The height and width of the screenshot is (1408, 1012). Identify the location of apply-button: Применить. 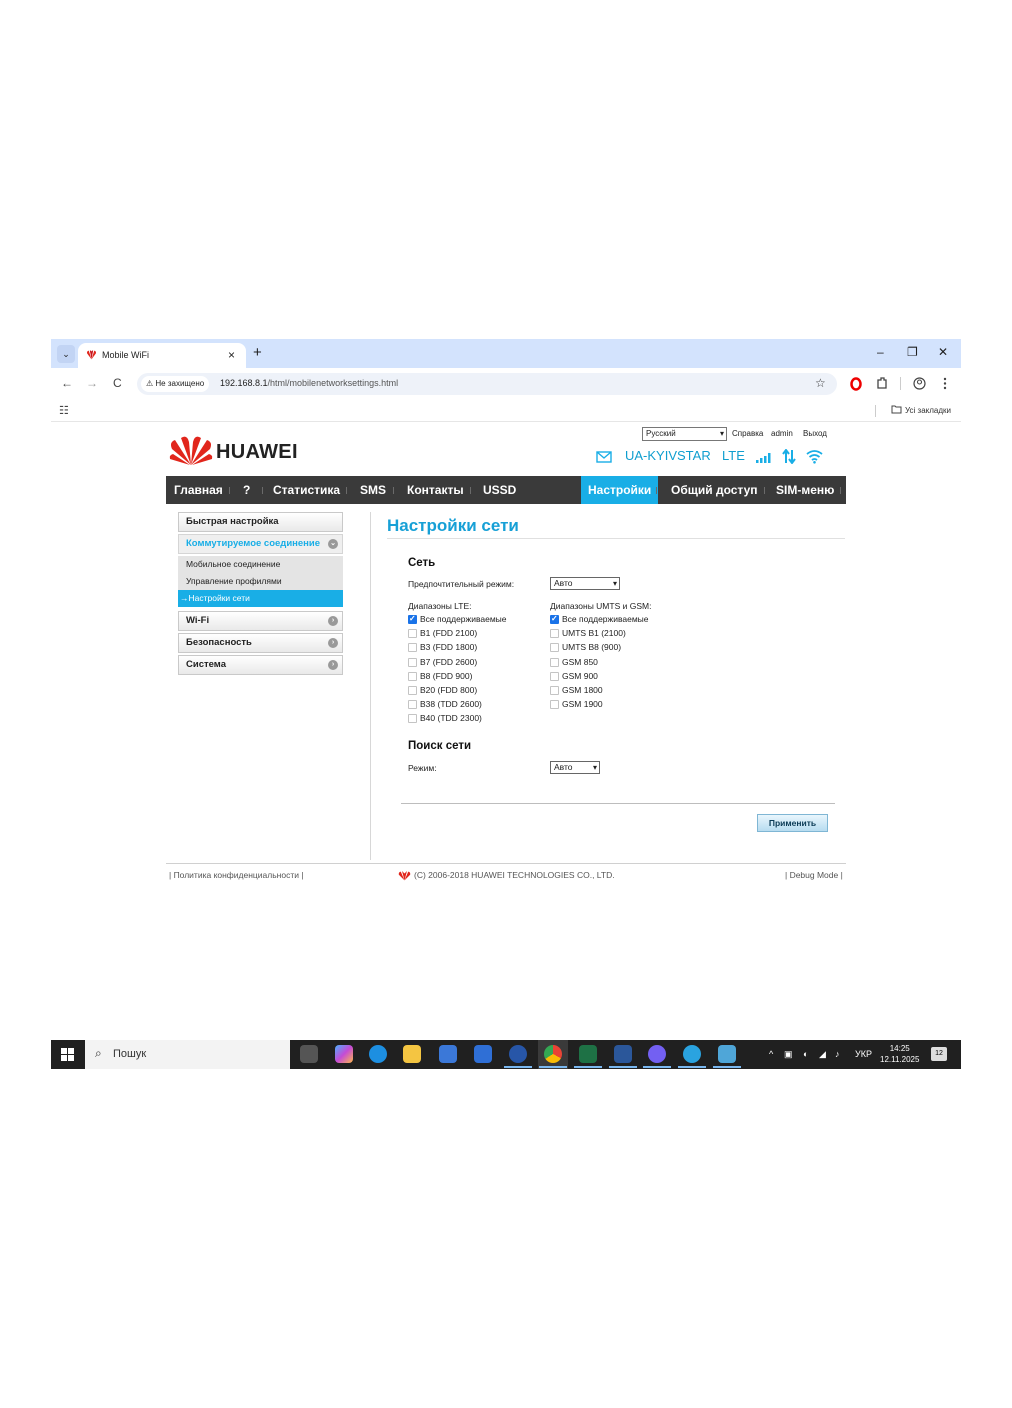
(792, 823).